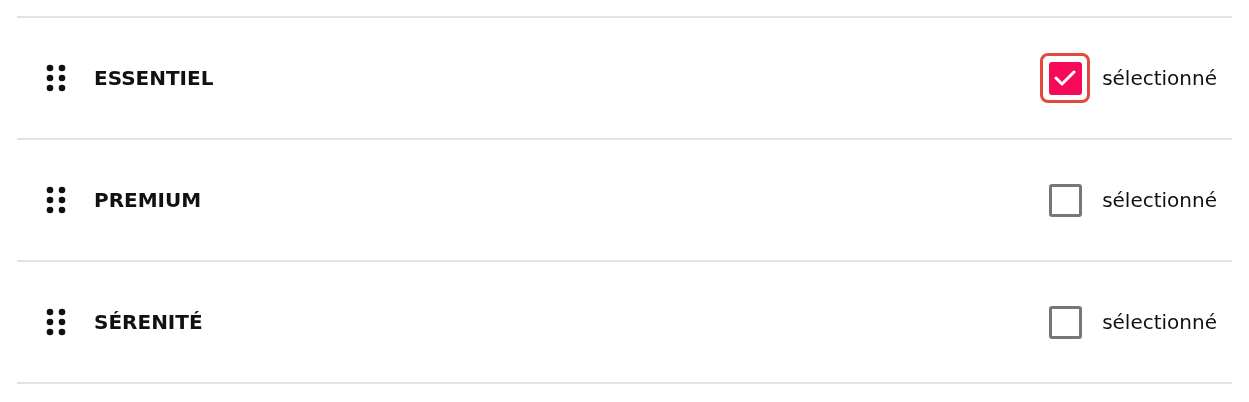 Image resolution: width=1249 pixels, height=402 pixels. I want to click on option-title: SÉRENITÉ, so click(149, 322).